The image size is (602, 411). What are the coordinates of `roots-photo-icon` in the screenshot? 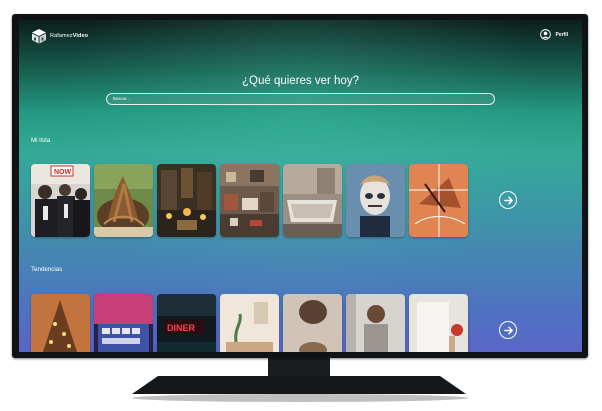 It's located at (123, 200).